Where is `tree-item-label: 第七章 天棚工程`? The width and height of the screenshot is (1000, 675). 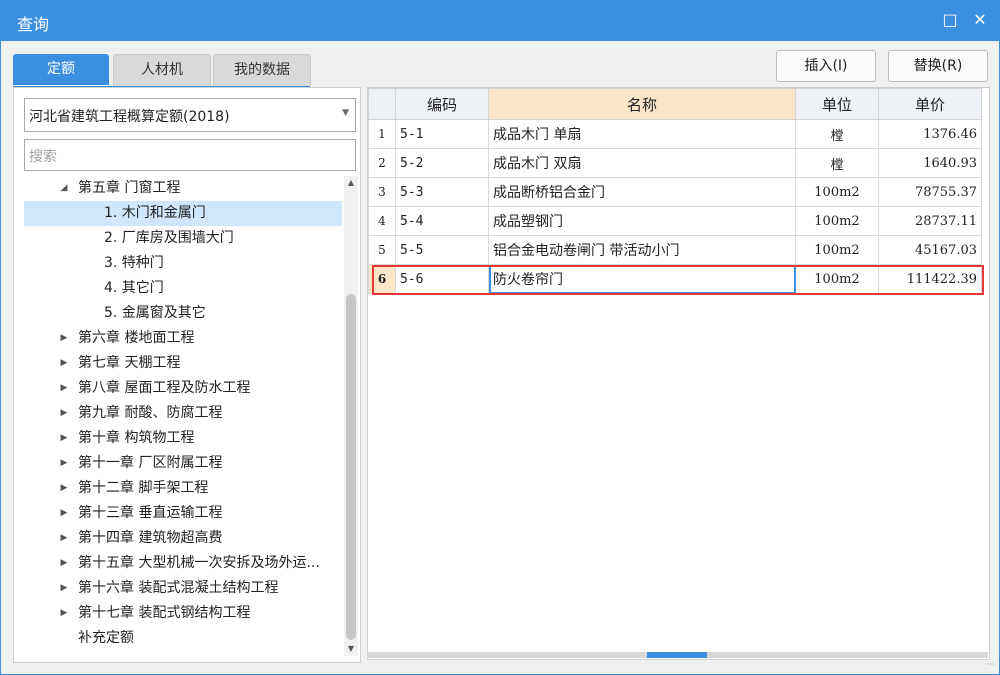
tree-item-label: 第七章 天棚工程 is located at coordinates (129, 363).